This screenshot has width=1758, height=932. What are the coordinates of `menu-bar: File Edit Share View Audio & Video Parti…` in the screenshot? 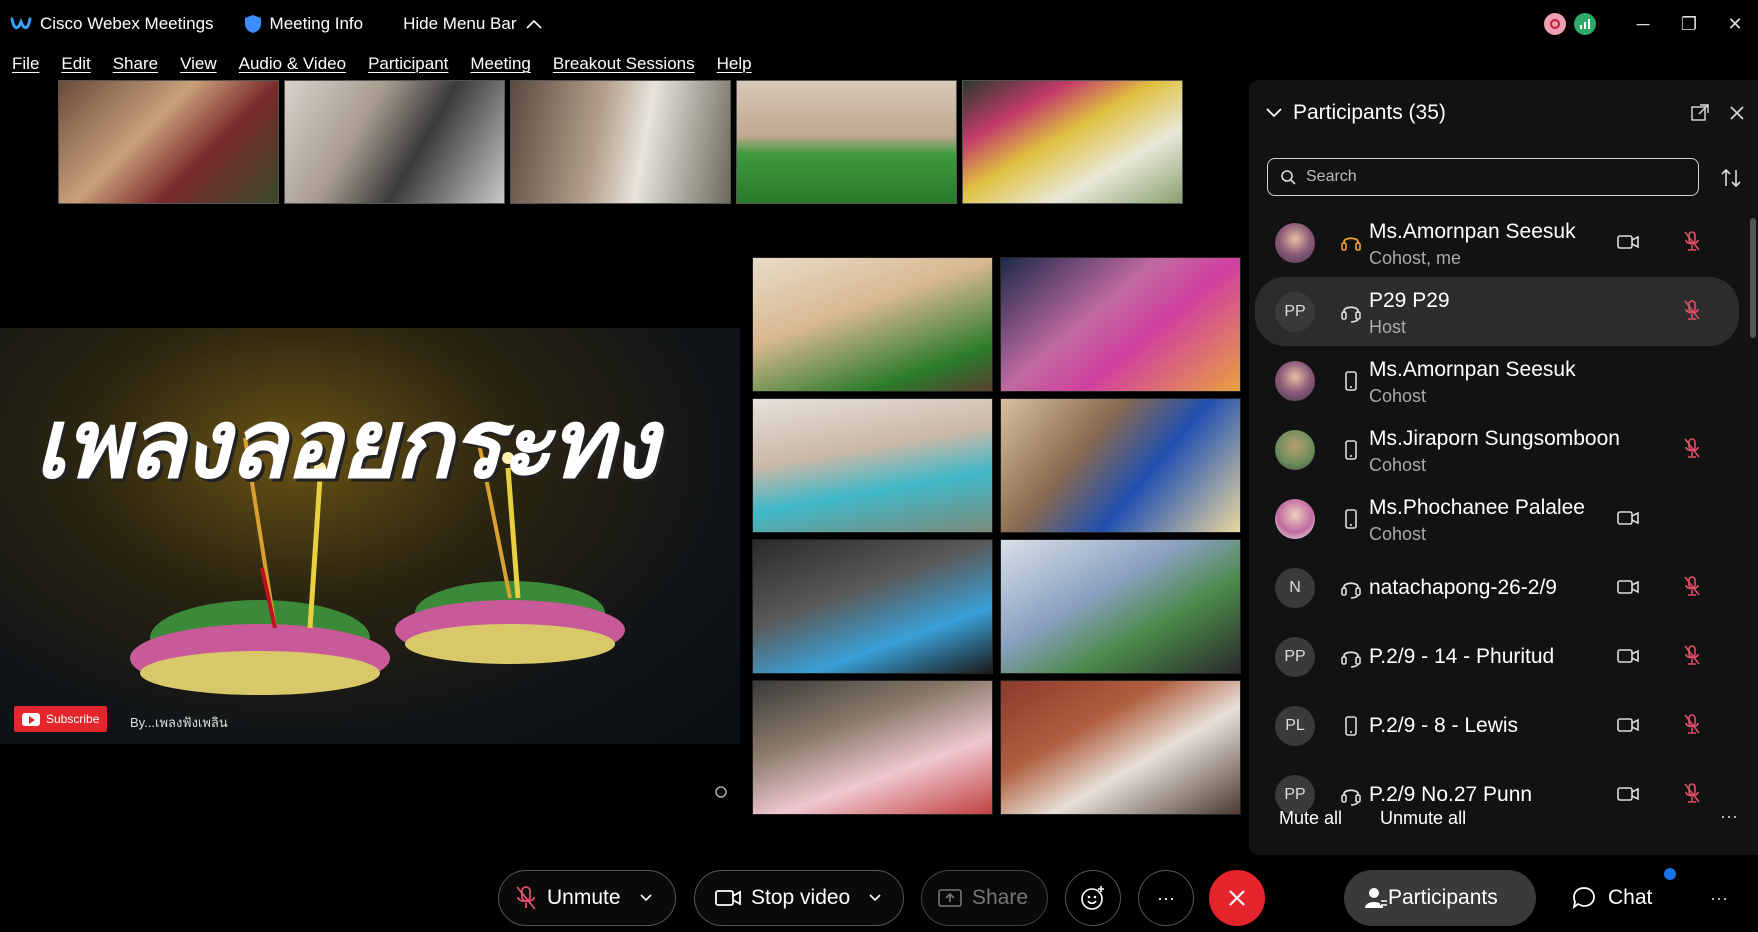 It's located at (381, 64).